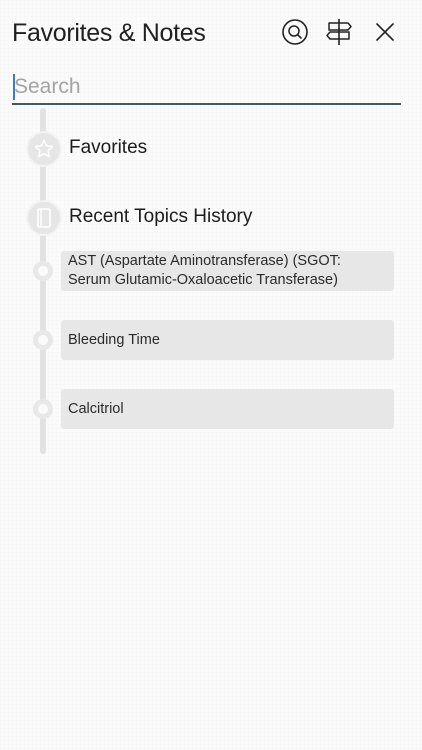  What do you see at coordinates (161, 216) in the screenshot?
I see `recent-topics-label: Recent Topics History` at bounding box center [161, 216].